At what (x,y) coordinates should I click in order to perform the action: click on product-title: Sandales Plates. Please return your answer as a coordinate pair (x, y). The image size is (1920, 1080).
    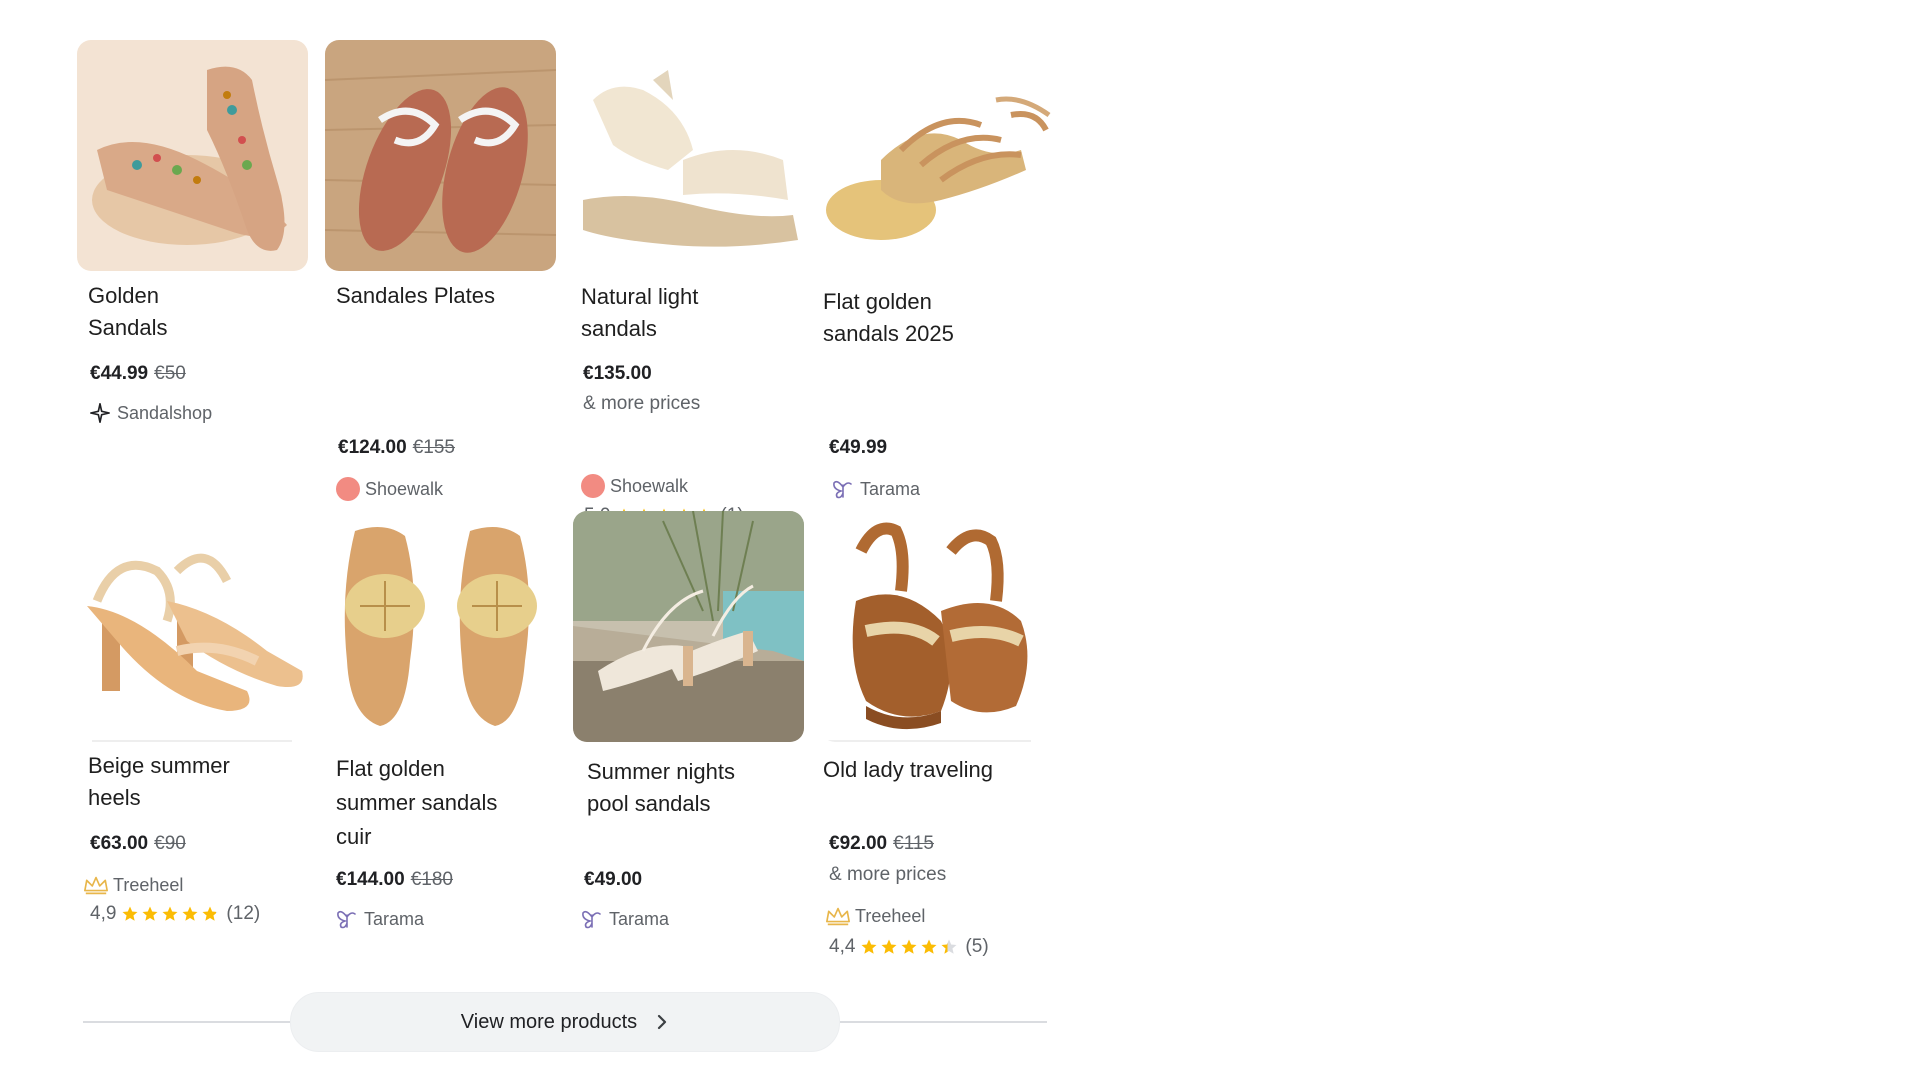
    Looking at the image, I should click on (415, 296).